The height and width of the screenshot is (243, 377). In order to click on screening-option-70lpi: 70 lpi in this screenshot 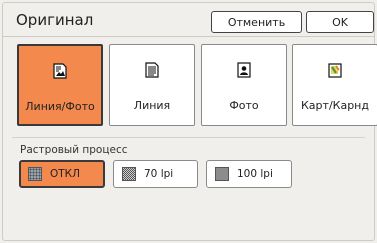, I will do `click(155, 174)`.